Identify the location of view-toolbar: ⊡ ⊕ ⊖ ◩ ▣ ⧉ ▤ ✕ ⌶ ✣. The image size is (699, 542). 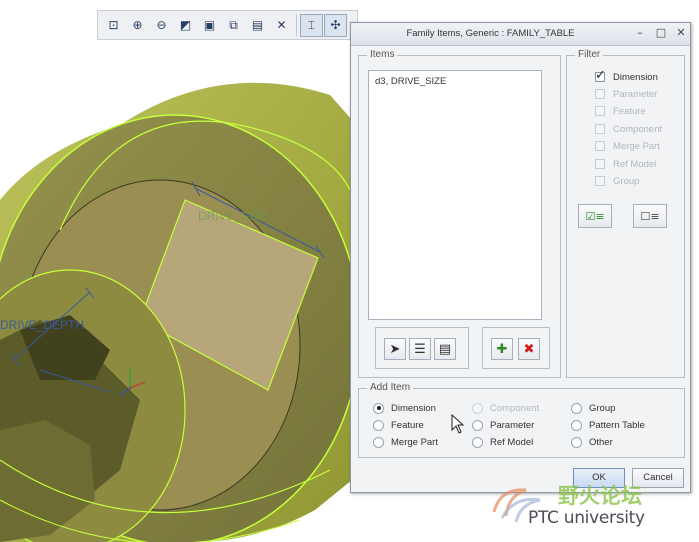
(227, 25).